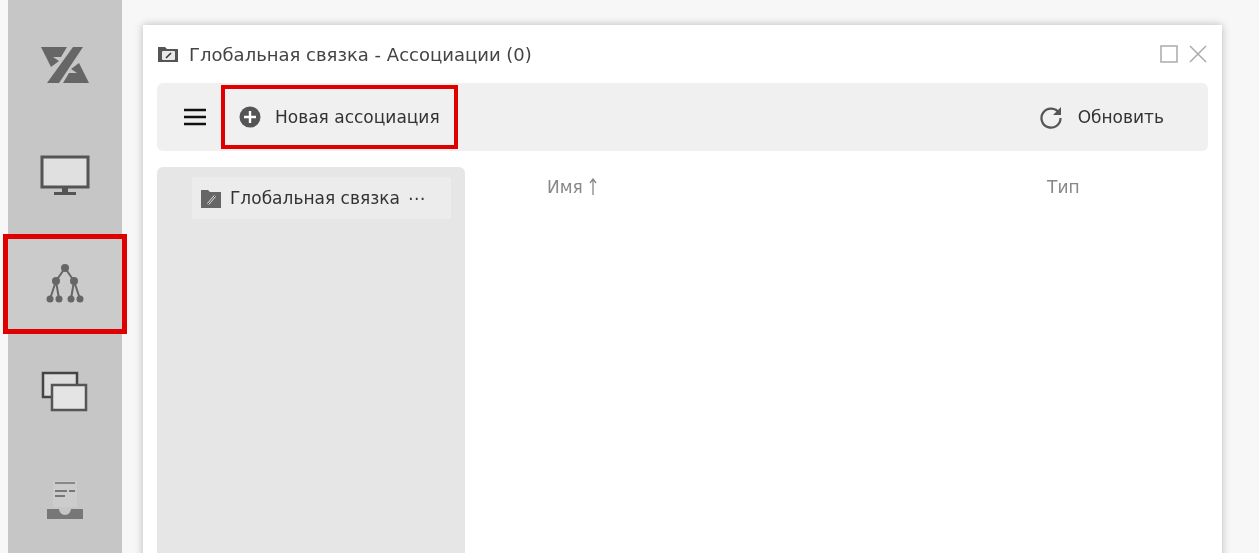 The image size is (1259, 553). Describe the element at coordinates (65, 284) in the screenshot. I see `navigation-item` at that location.